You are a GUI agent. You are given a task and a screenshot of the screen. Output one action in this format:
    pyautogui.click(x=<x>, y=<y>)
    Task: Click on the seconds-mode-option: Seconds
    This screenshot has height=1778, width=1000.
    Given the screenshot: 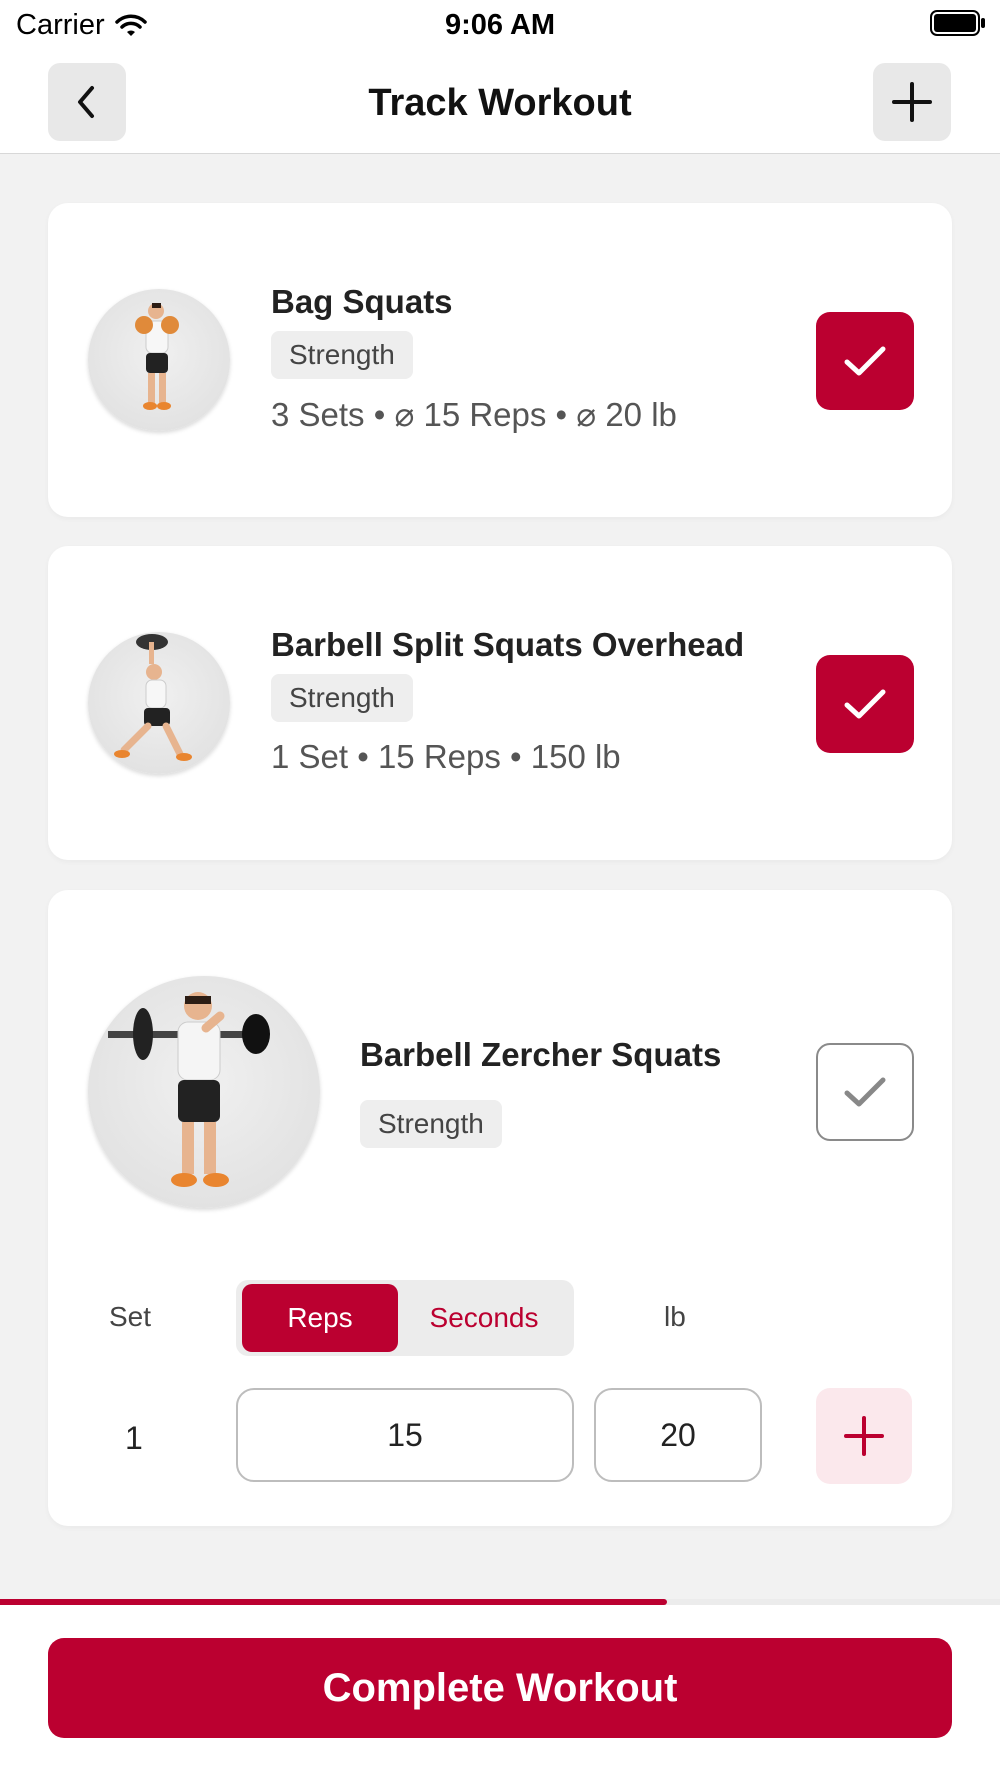 What is the action you would take?
    pyautogui.click(x=484, y=1318)
    